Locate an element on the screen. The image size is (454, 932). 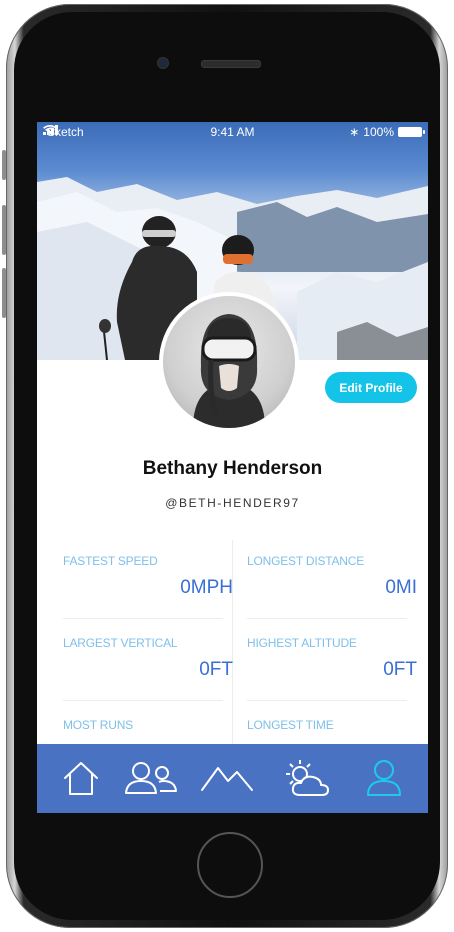
profile-name: Bethany Henderson is located at coordinates (232, 468).